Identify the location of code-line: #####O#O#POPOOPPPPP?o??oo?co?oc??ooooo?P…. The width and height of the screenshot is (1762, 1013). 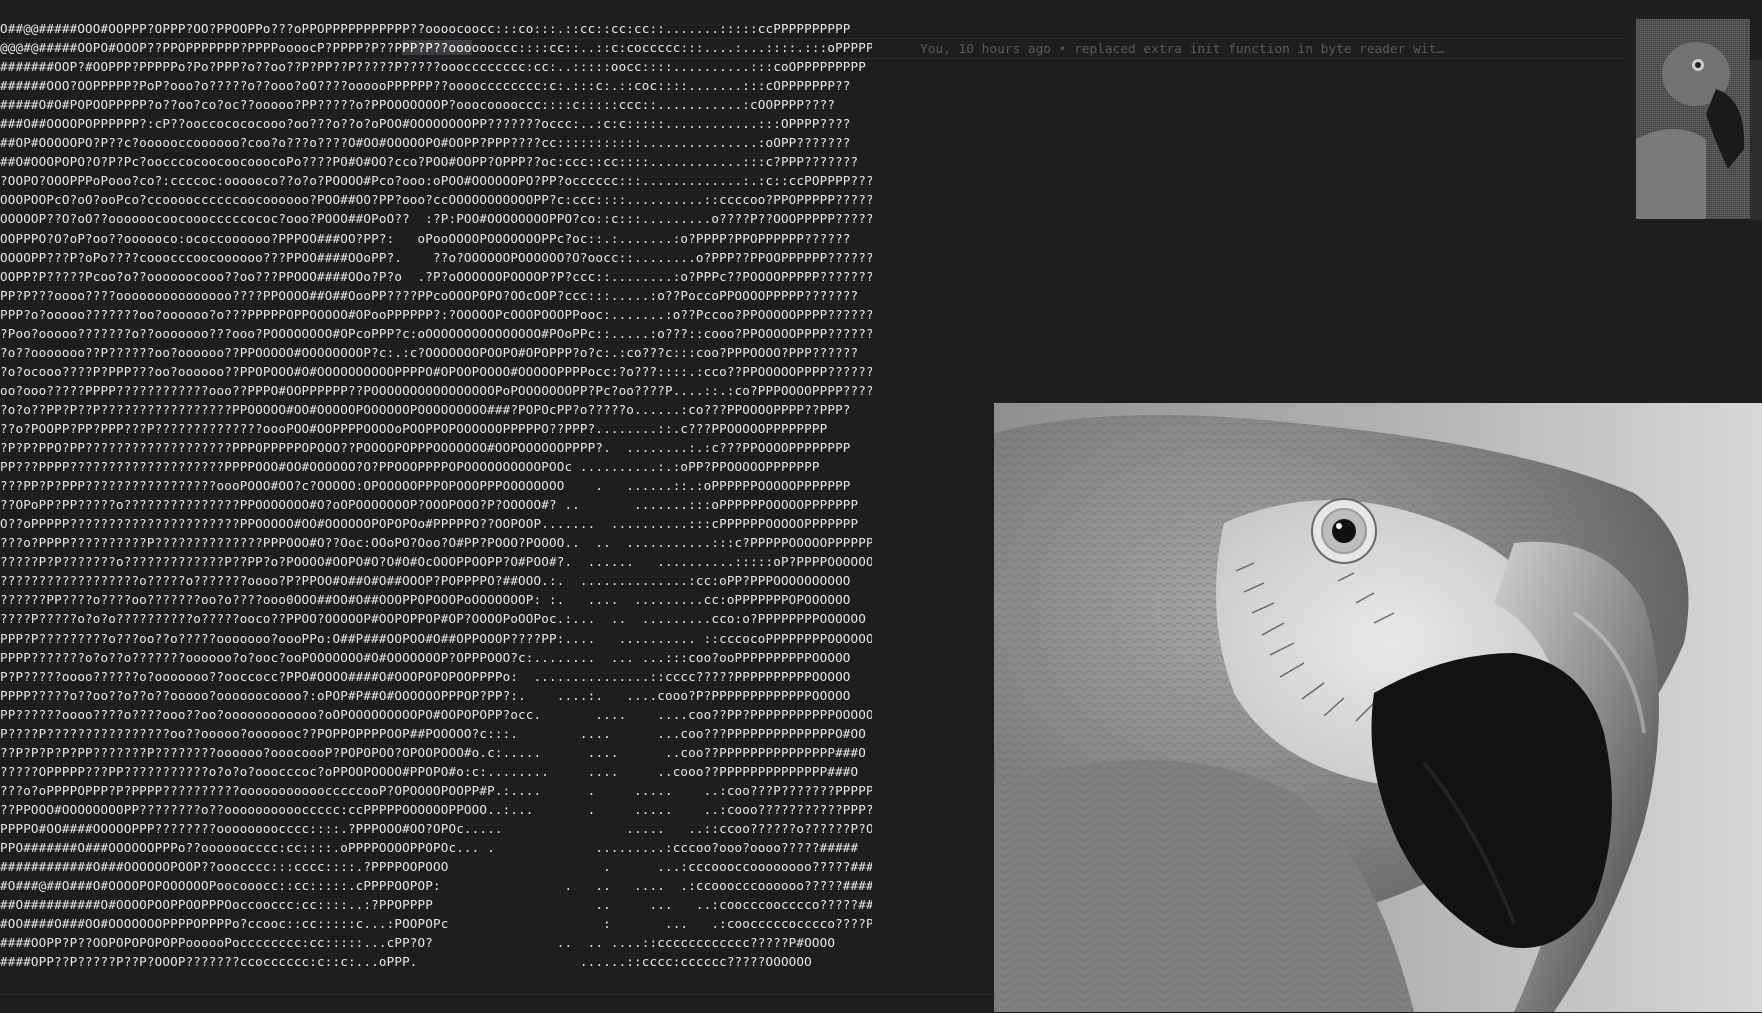
(436, 104).